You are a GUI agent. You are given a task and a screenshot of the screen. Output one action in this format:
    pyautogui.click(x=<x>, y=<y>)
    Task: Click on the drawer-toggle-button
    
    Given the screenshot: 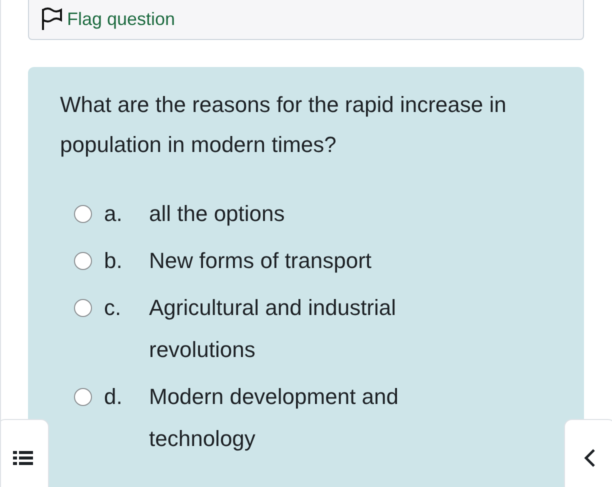 What is the action you would take?
    pyautogui.click(x=588, y=453)
    